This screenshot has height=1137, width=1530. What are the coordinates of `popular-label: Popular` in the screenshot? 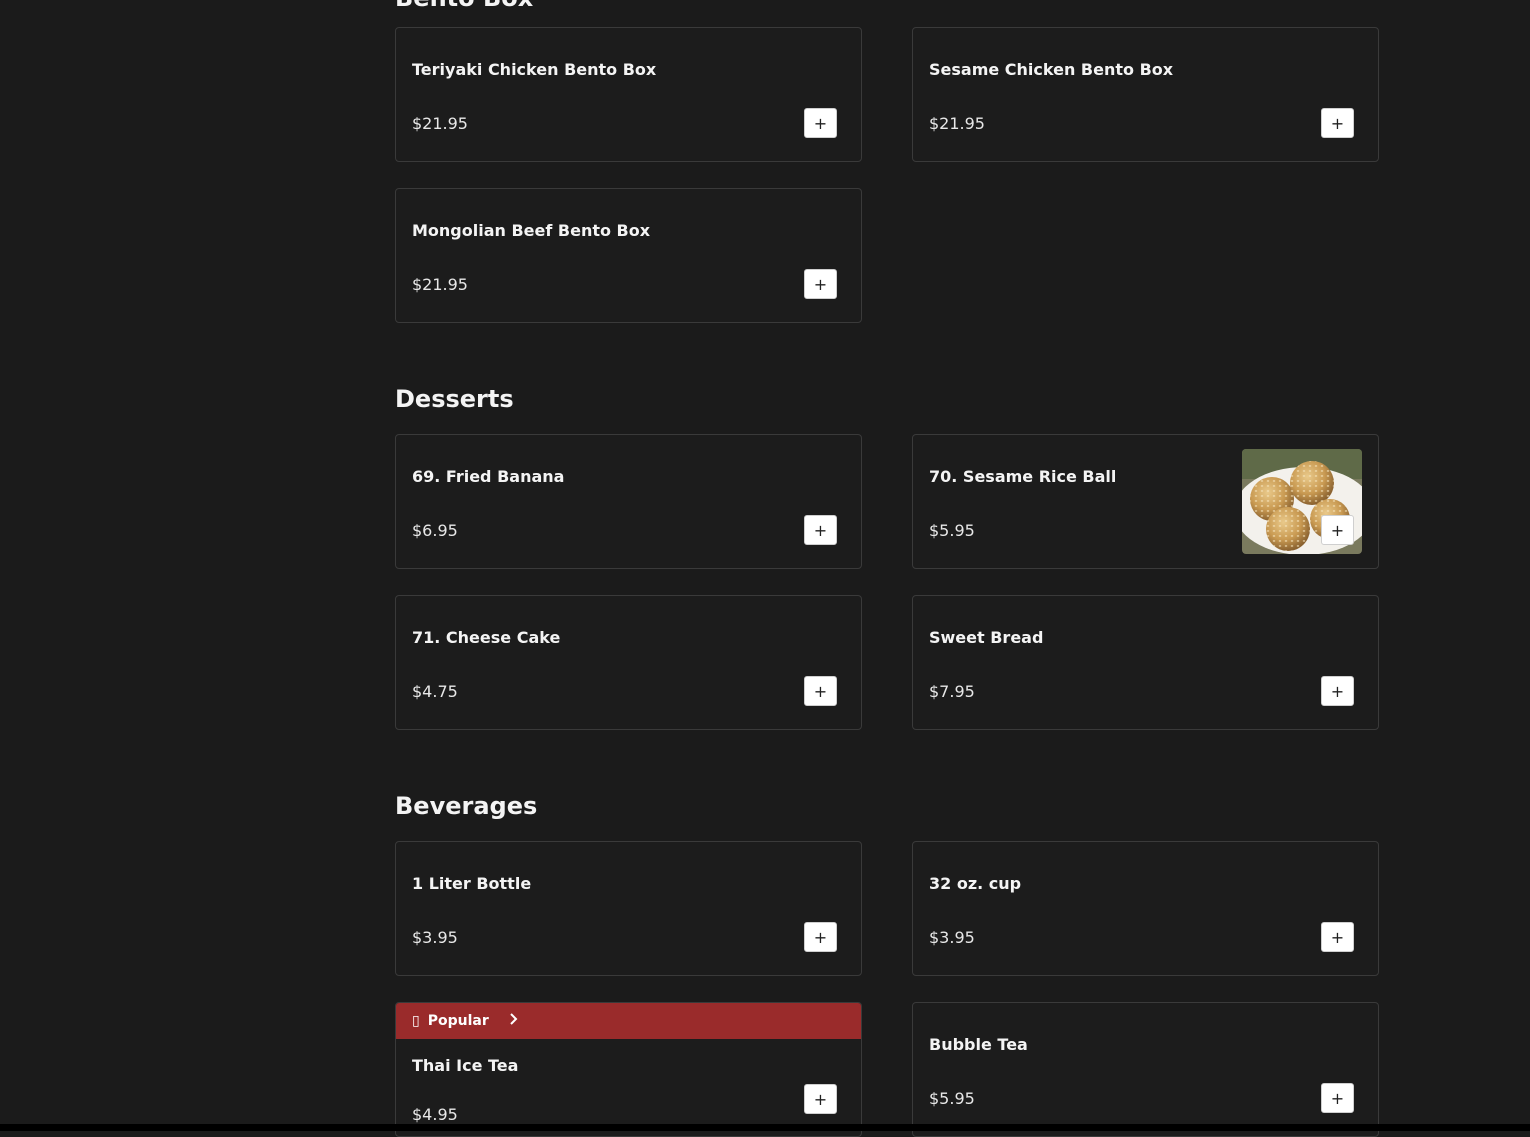 It's located at (458, 1021).